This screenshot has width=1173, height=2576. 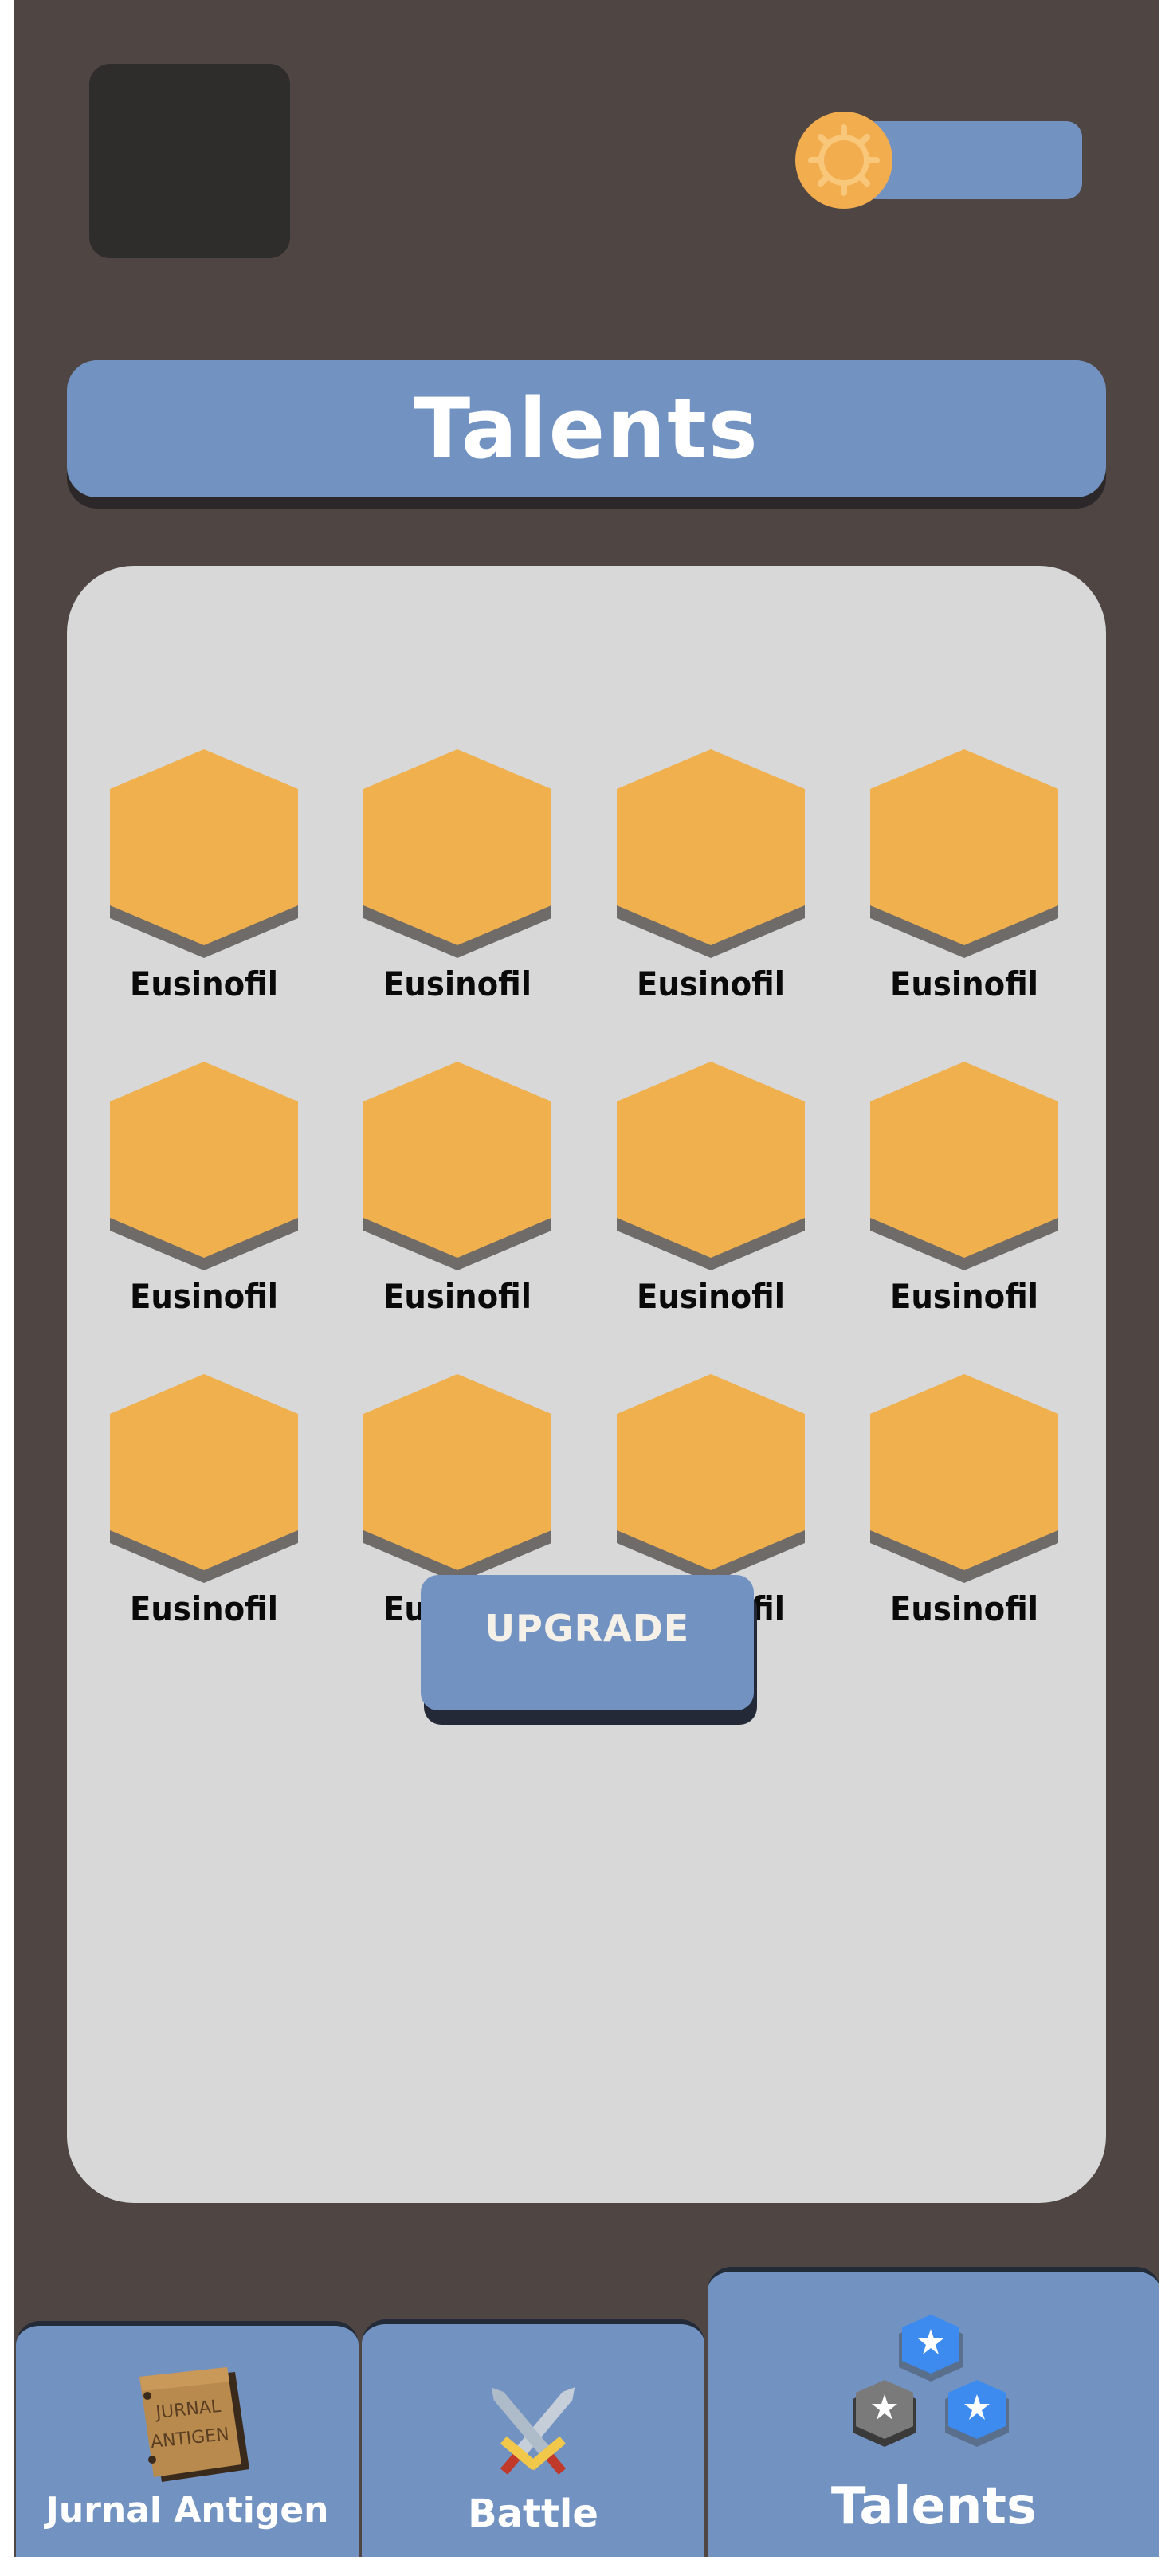 What do you see at coordinates (931, 2381) in the screenshot?
I see `talent-hexes-icon` at bounding box center [931, 2381].